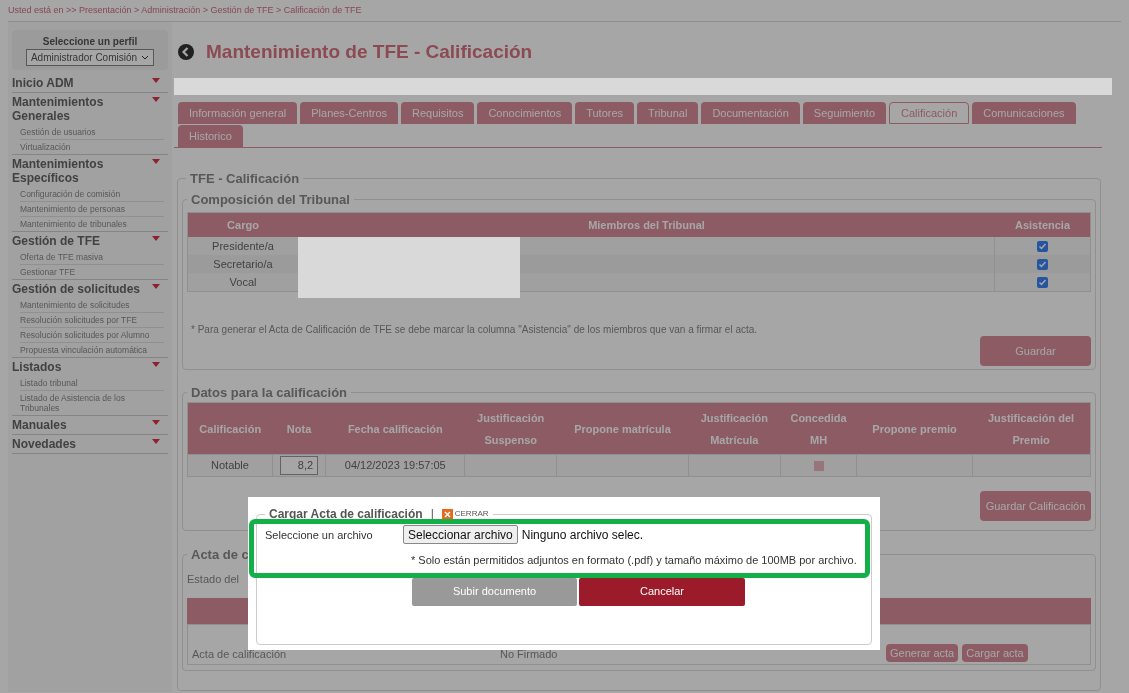 This screenshot has height=693, width=1129. Describe the element at coordinates (1043, 225) in the screenshot. I see `column-header: Asistencia` at that location.